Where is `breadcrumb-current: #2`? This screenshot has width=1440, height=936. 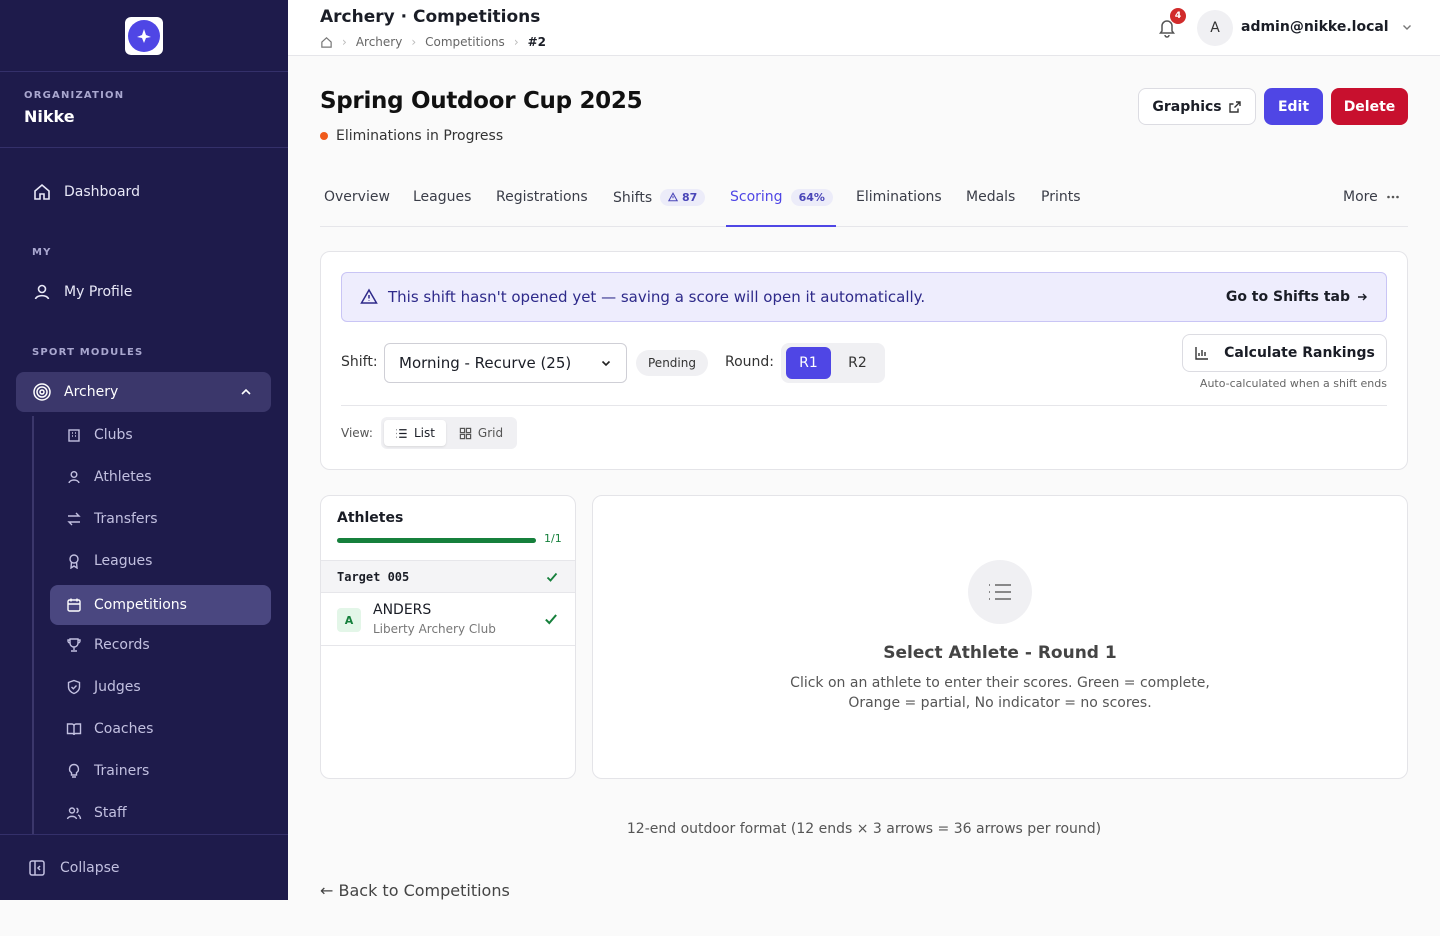
breadcrumb-current: #2 is located at coordinates (537, 42).